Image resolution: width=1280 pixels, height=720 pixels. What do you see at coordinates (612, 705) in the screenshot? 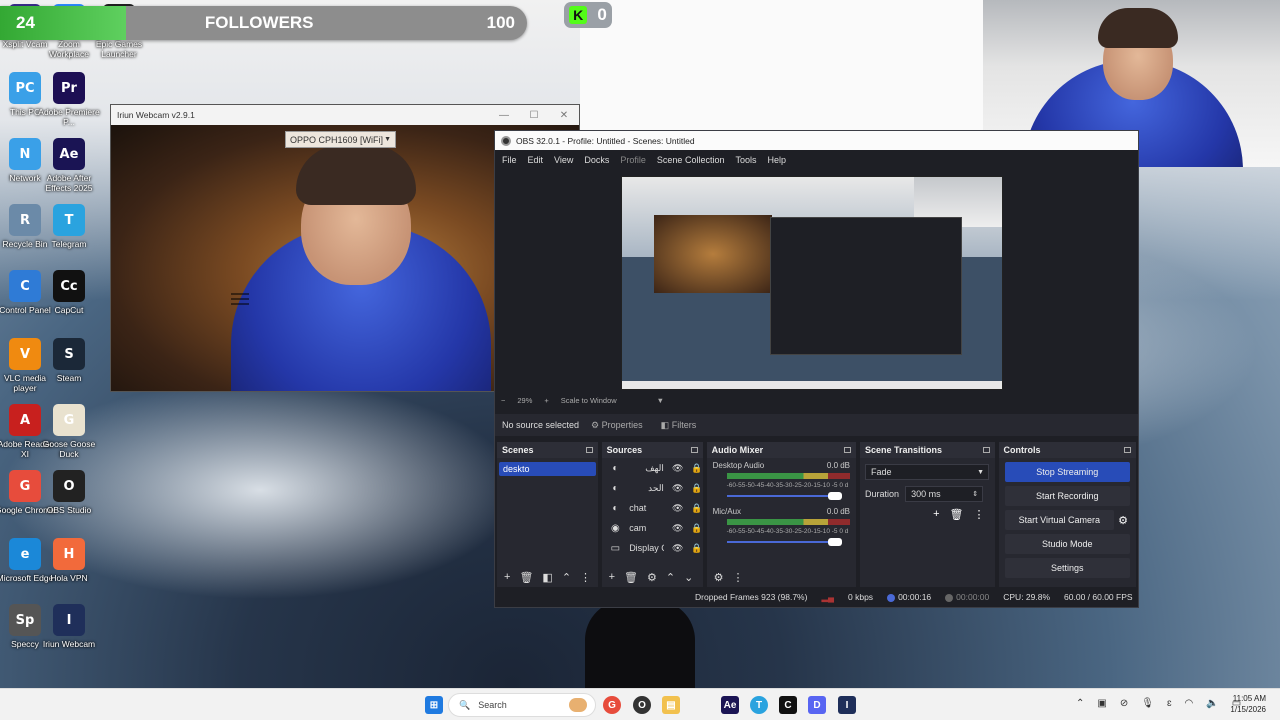
I see `chrome-icon: G` at bounding box center [612, 705].